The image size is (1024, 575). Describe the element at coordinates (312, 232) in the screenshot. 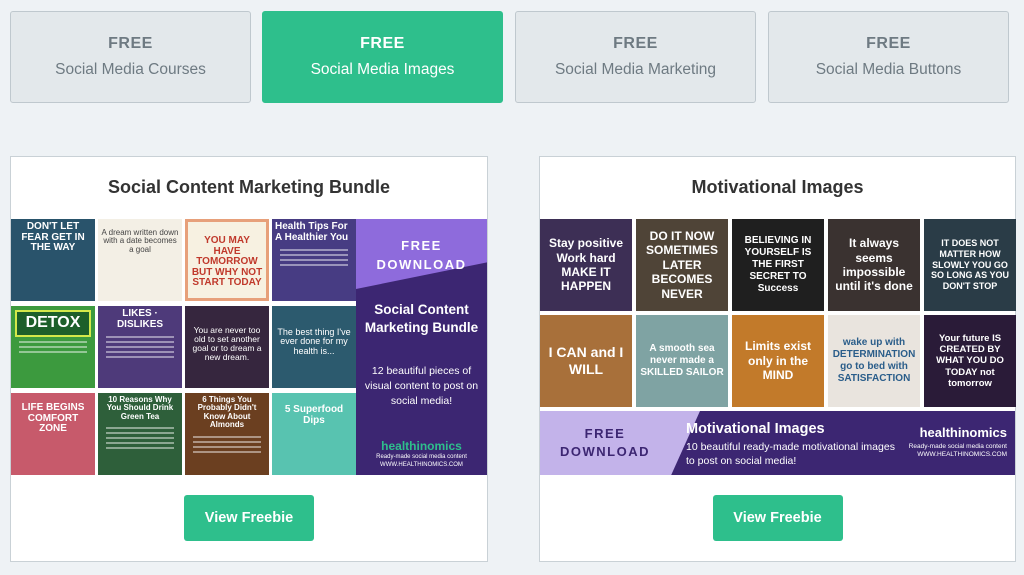

I see `bundle-tile-text: Health Tips For A Healthier You` at that location.